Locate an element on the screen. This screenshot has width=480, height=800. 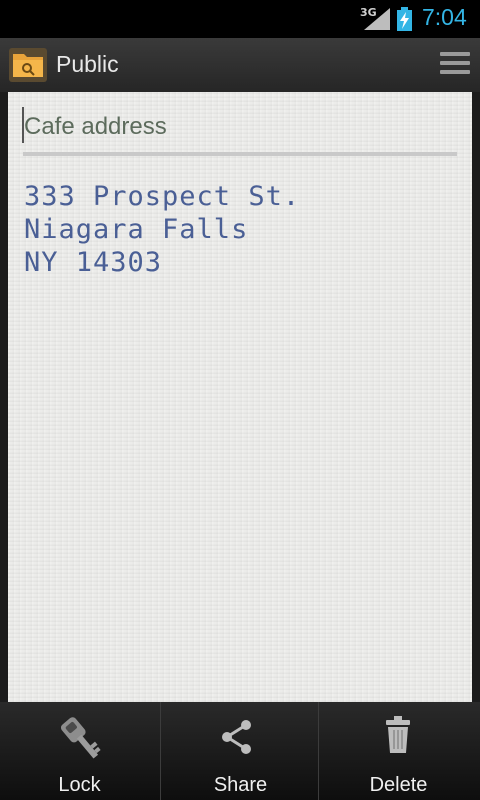
delete-button: Delete is located at coordinates (398, 751).